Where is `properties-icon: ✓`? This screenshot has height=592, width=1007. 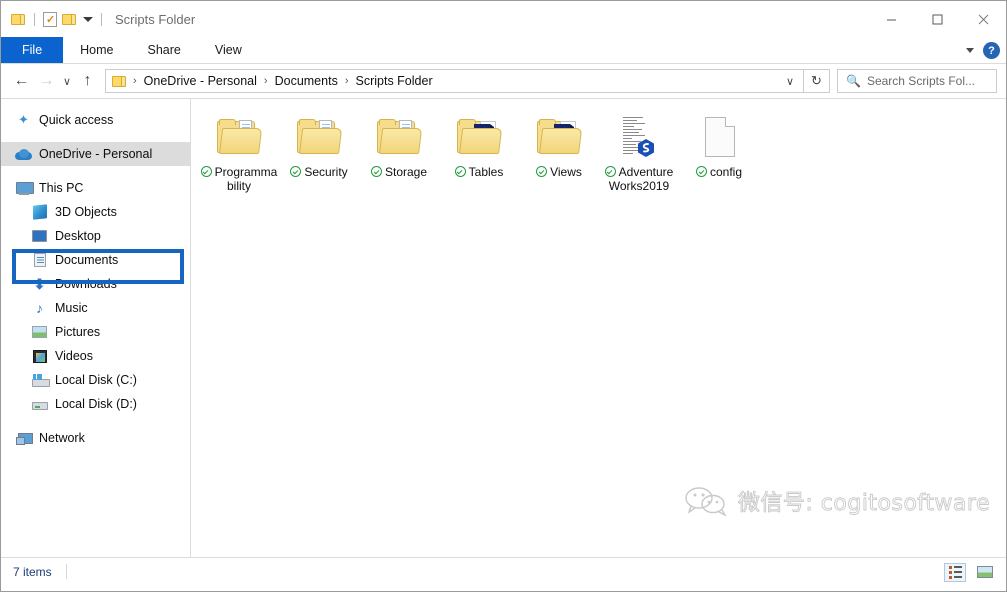 properties-icon: ✓ is located at coordinates (50, 19).